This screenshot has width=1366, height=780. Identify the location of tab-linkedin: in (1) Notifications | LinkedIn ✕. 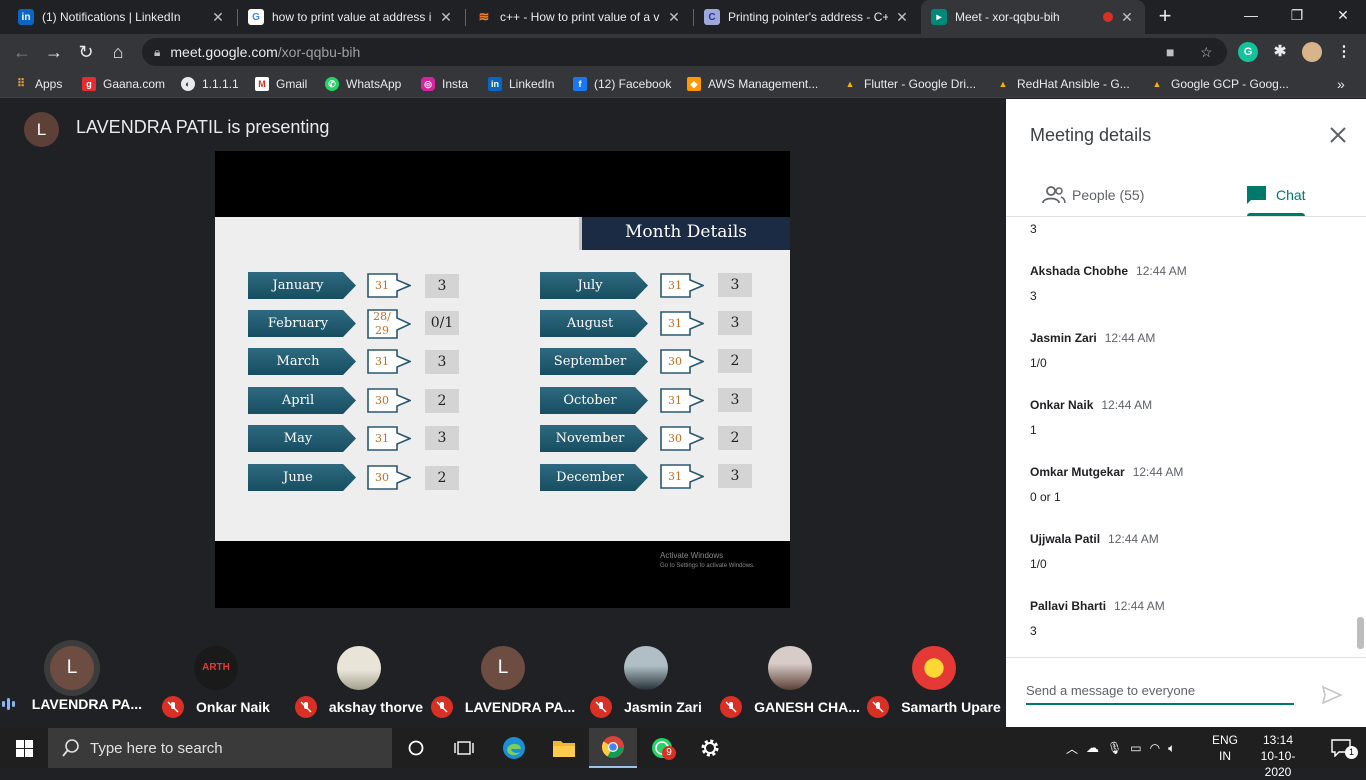
(122, 17).